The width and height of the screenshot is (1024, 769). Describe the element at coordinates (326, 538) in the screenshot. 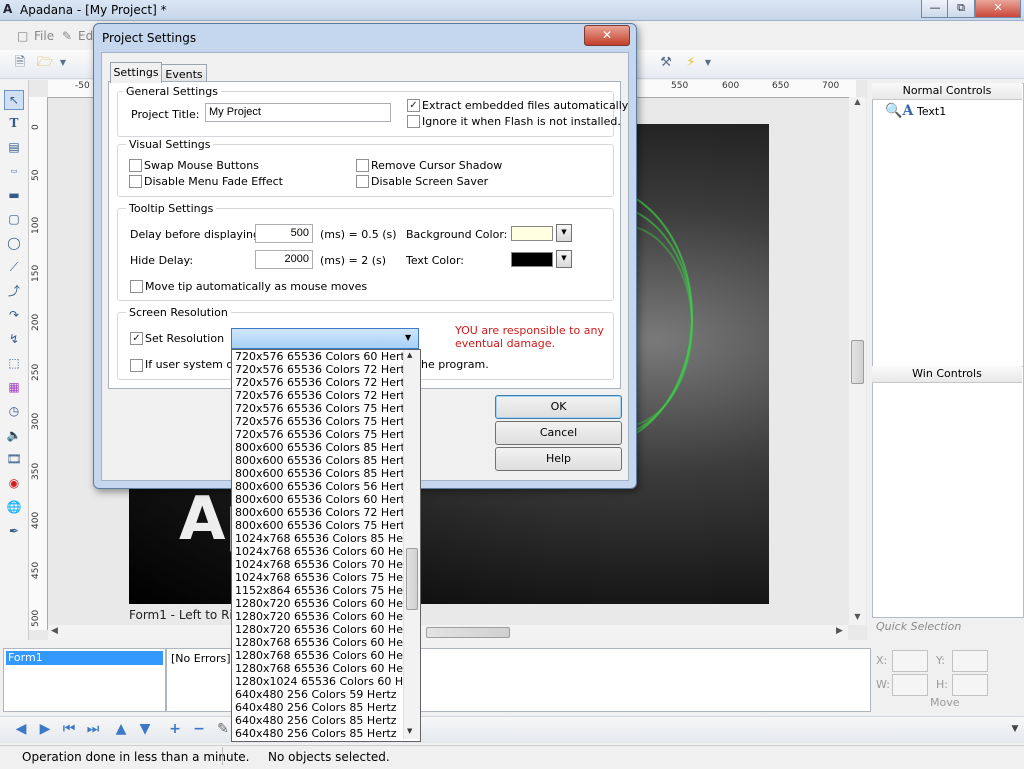

I see `resolution-option: 1024x768 65536 Colors 85 Hertz` at that location.